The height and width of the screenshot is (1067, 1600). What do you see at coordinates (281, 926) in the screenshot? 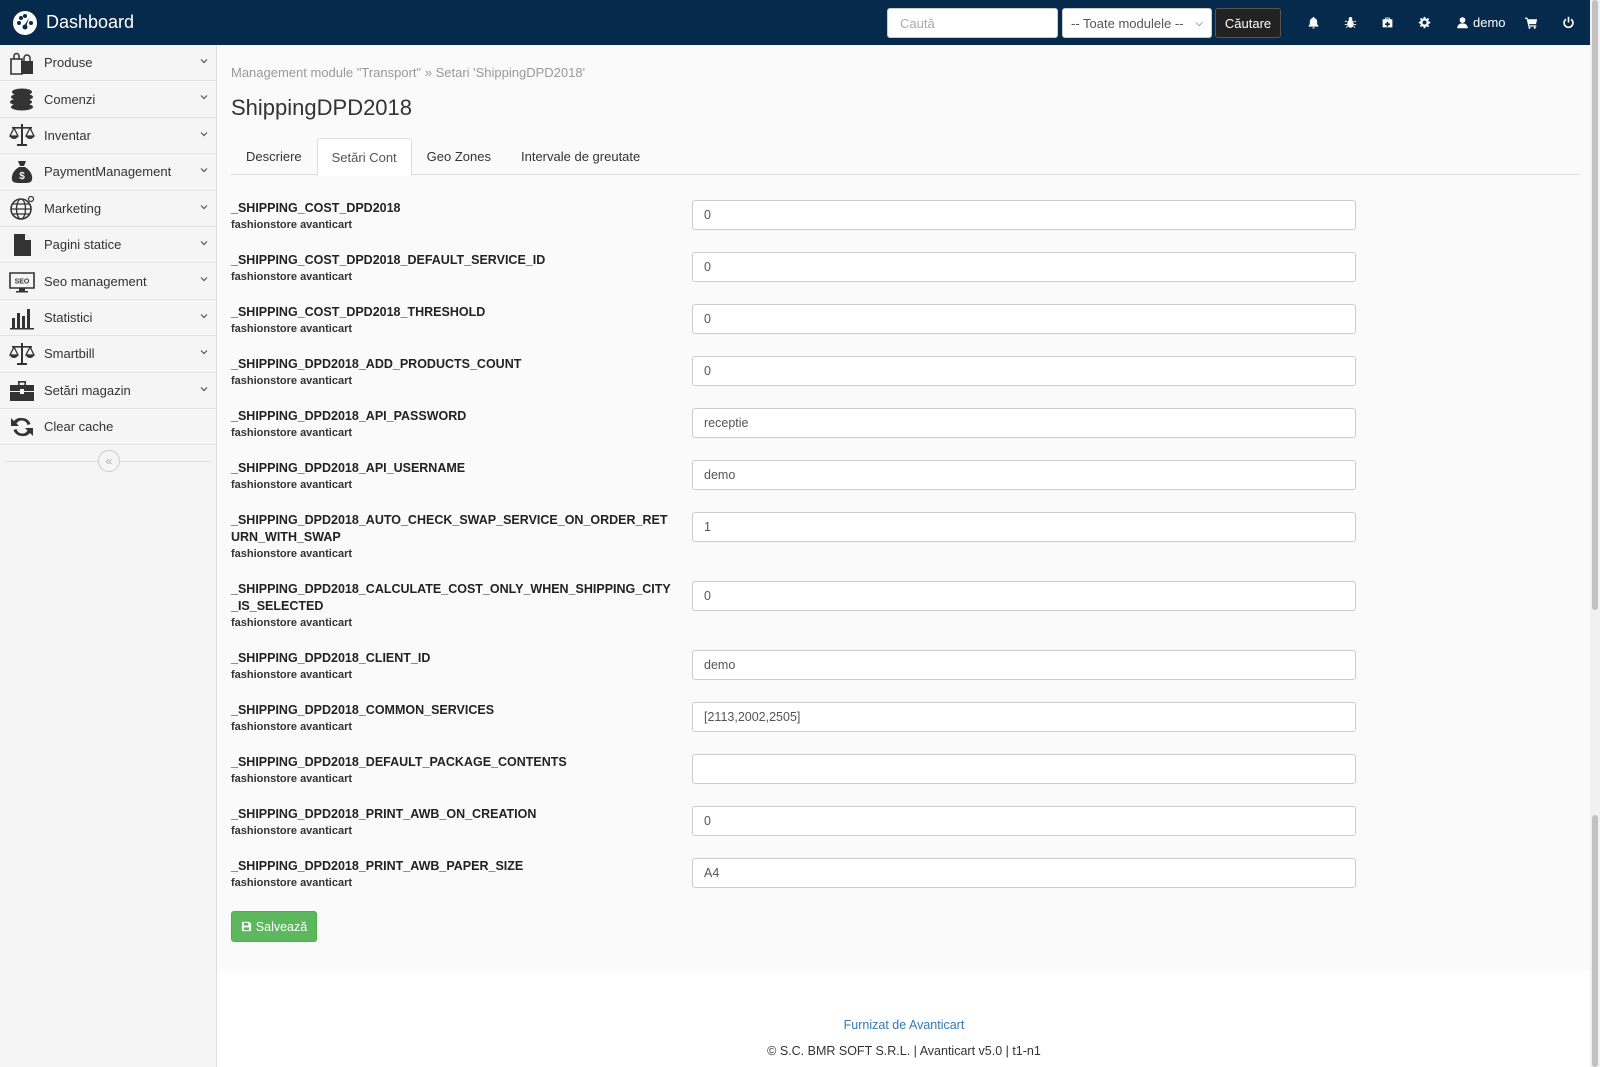
I see `save-button-label: Salvează` at bounding box center [281, 926].